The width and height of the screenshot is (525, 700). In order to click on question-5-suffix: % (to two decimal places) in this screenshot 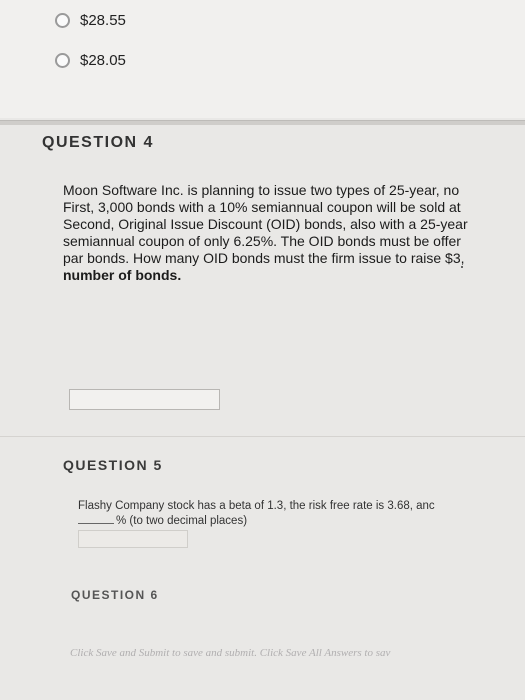, I will do `click(182, 521)`.